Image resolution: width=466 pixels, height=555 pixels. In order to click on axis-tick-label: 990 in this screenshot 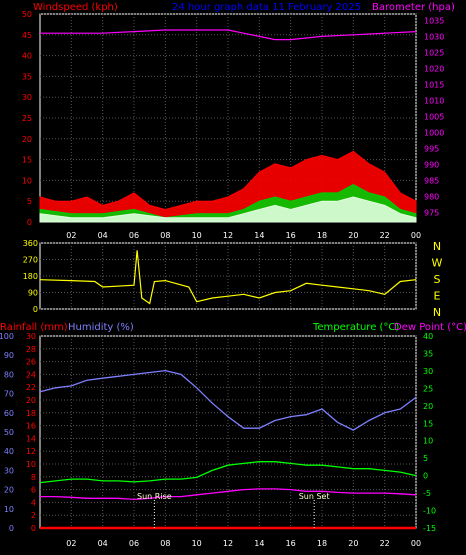, I will do `click(431, 164)`.